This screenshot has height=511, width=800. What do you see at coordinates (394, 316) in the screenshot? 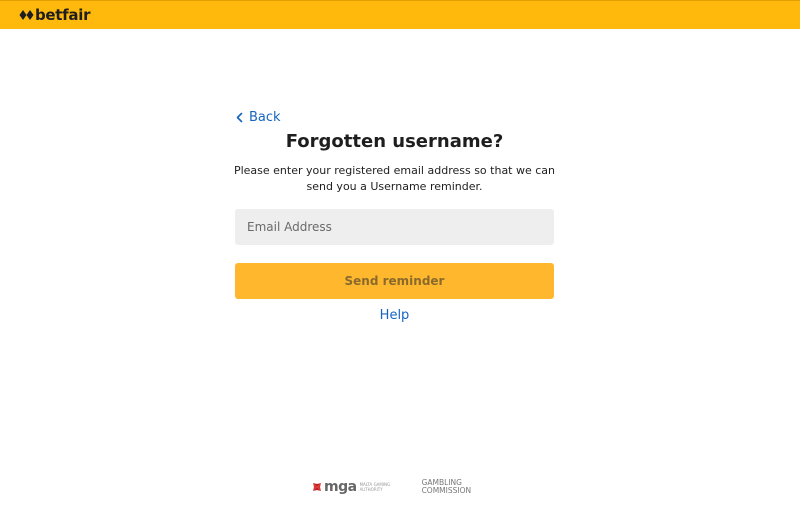
I see `help-link: Help` at bounding box center [394, 316].